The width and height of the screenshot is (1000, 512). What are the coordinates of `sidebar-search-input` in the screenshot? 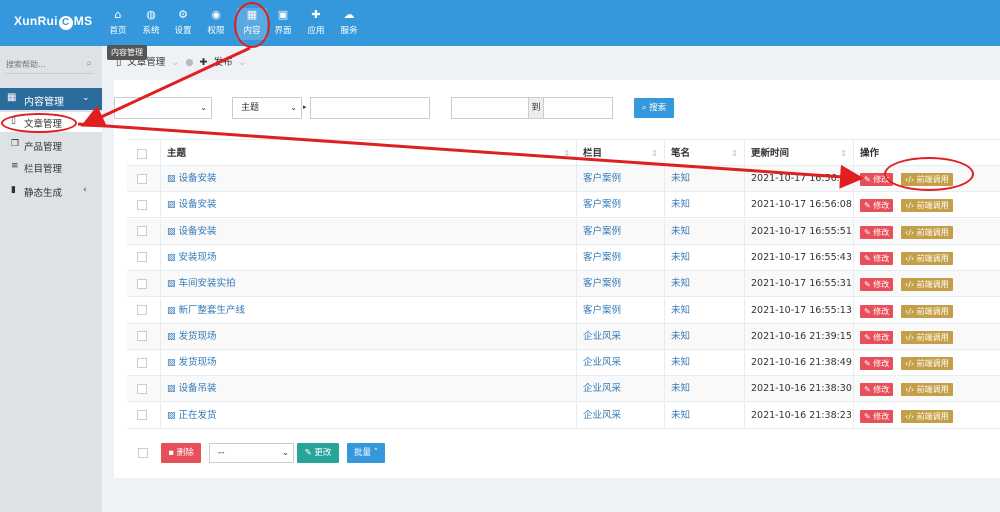 It's located at (41, 64).